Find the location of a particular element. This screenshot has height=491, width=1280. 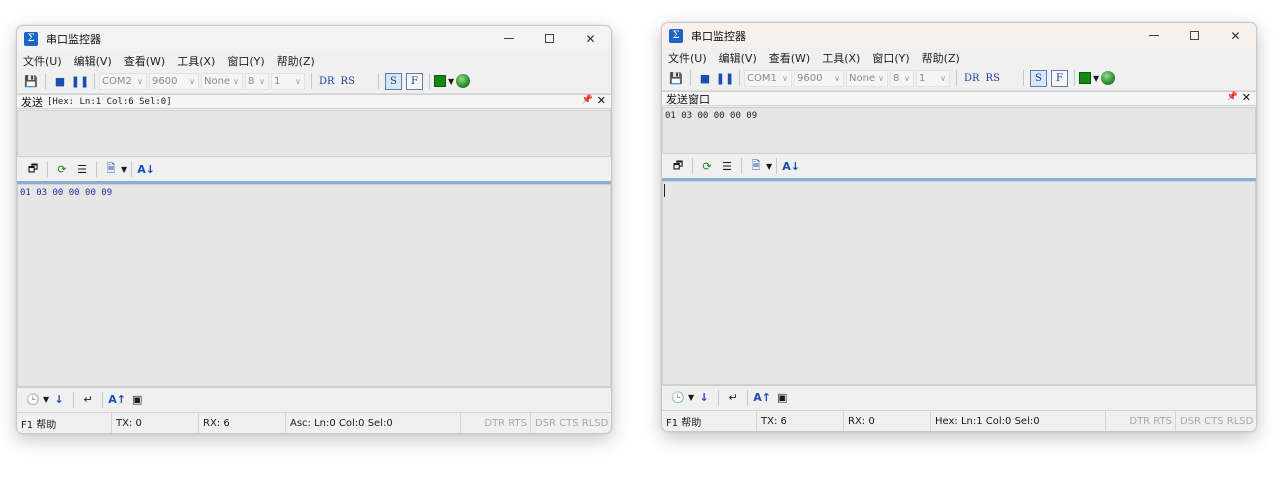

send-edit-area is located at coordinates (314, 133).